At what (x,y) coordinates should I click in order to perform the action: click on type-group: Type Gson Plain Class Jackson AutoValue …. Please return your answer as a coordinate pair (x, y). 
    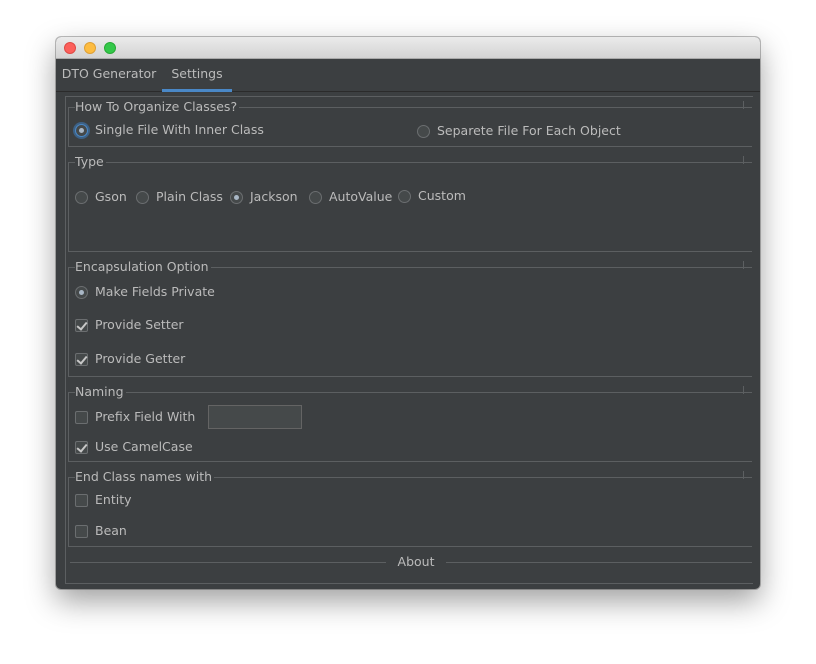
    Looking at the image, I should click on (410, 203).